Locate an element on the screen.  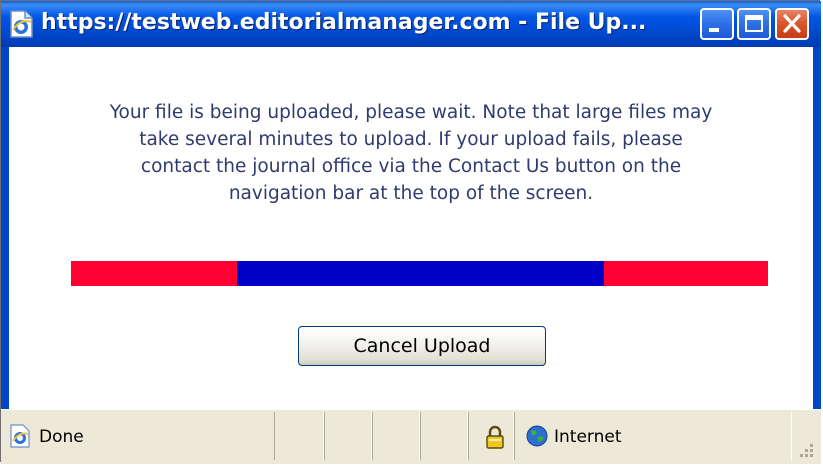
security-zone-text: Internet is located at coordinates (588, 437).